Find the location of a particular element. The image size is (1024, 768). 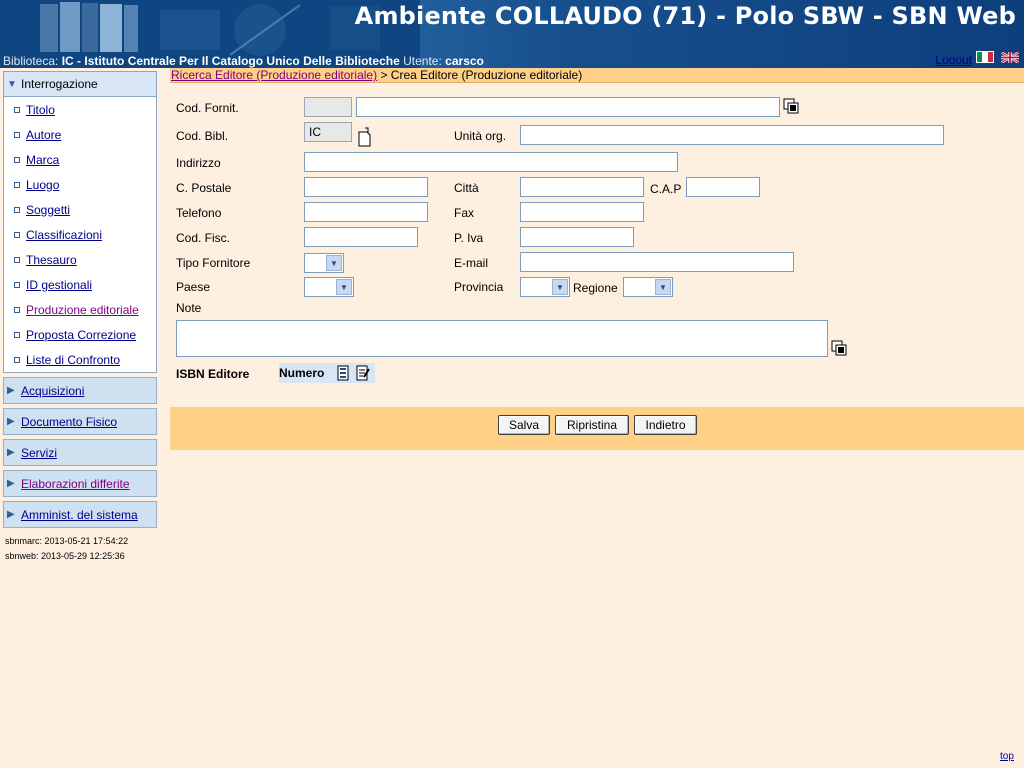

cod-fisc-label: Cod. Fisc. is located at coordinates (203, 238).